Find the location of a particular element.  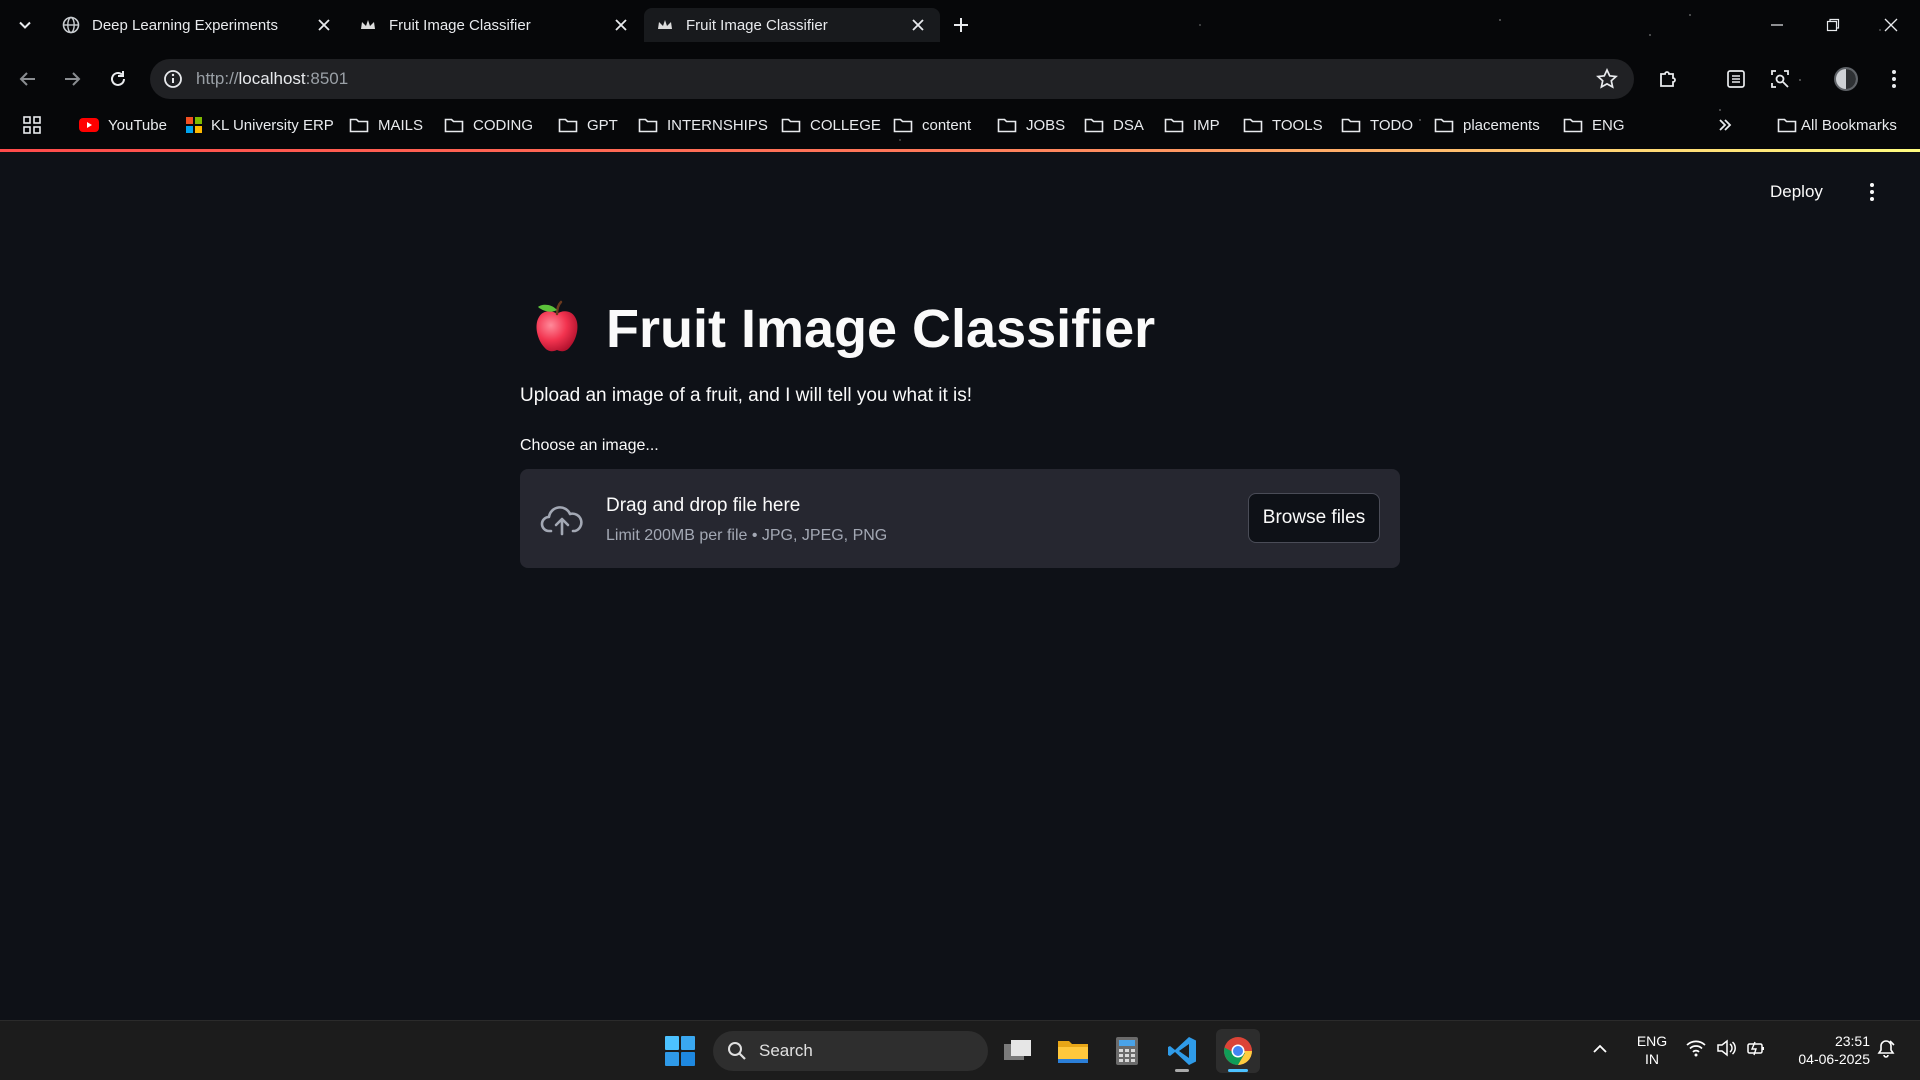

bookmark-label: JOBS is located at coordinates (1046, 125).